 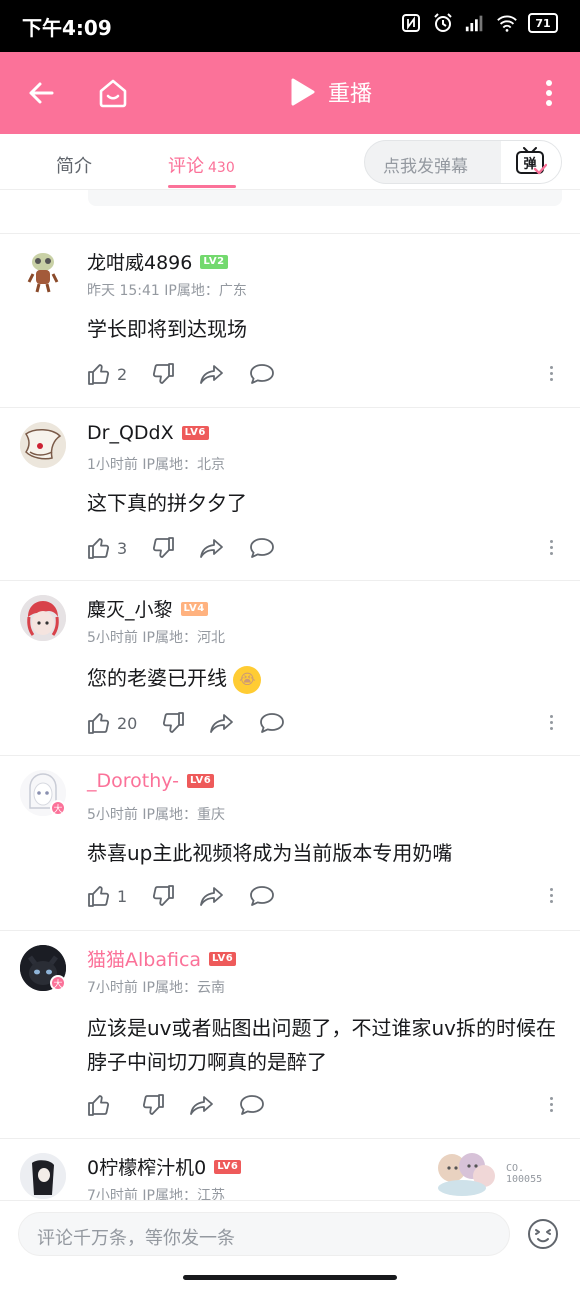 What do you see at coordinates (322, 503) in the screenshot?
I see `comment-content: 这下真的拼夕夕了` at bounding box center [322, 503].